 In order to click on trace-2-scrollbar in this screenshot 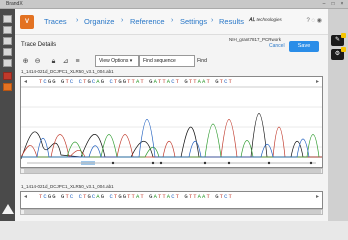, I will do `click(171, 212)`.